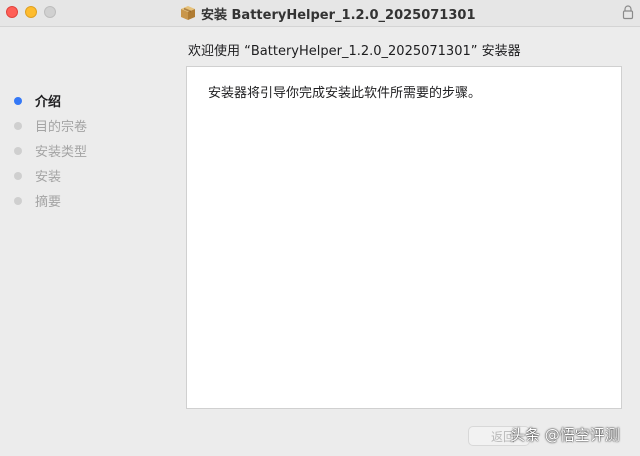 This screenshot has width=640, height=456. What do you see at coordinates (12, 12) in the screenshot?
I see `close-window-button` at bounding box center [12, 12].